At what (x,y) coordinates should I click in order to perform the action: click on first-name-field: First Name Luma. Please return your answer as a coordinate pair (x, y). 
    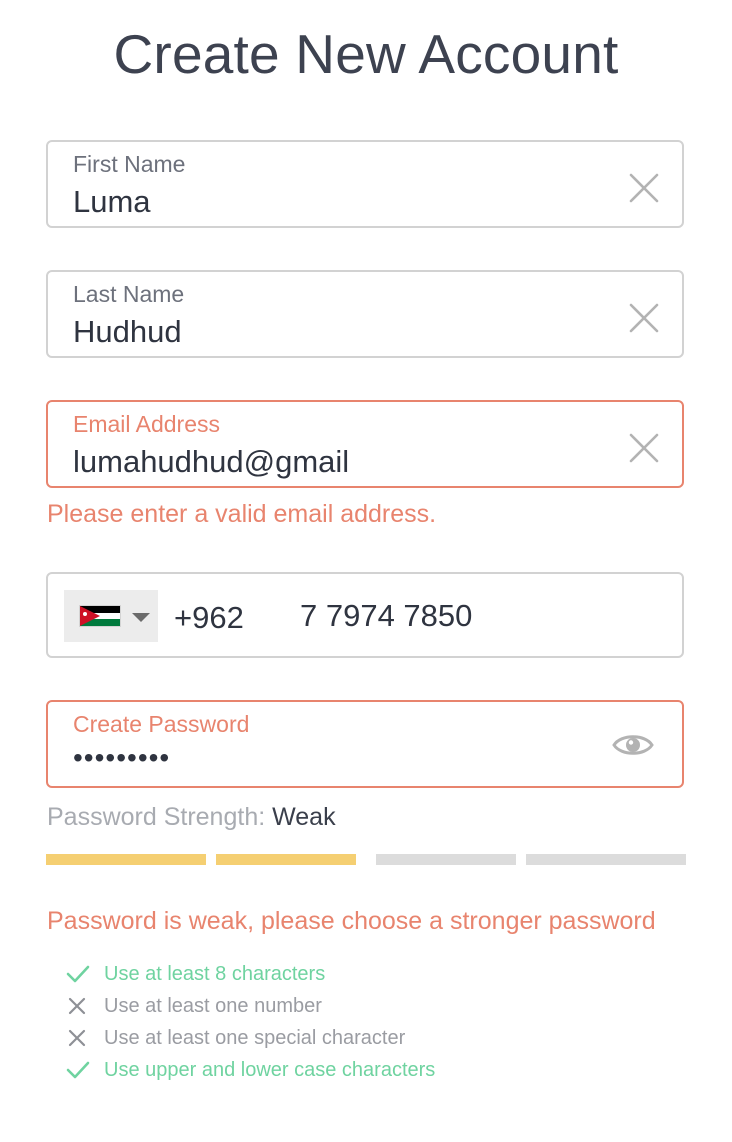
    Looking at the image, I should click on (365, 184).